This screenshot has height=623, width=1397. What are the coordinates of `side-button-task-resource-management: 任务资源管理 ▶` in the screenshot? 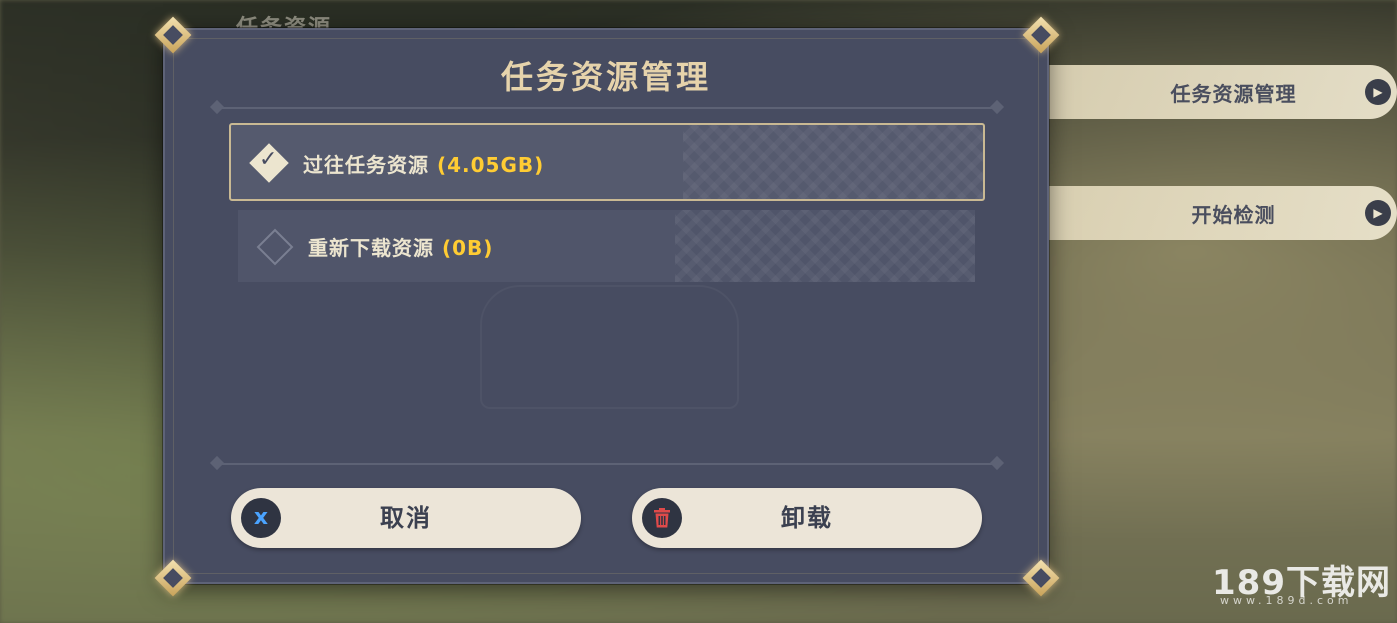 It's located at (1218, 92).